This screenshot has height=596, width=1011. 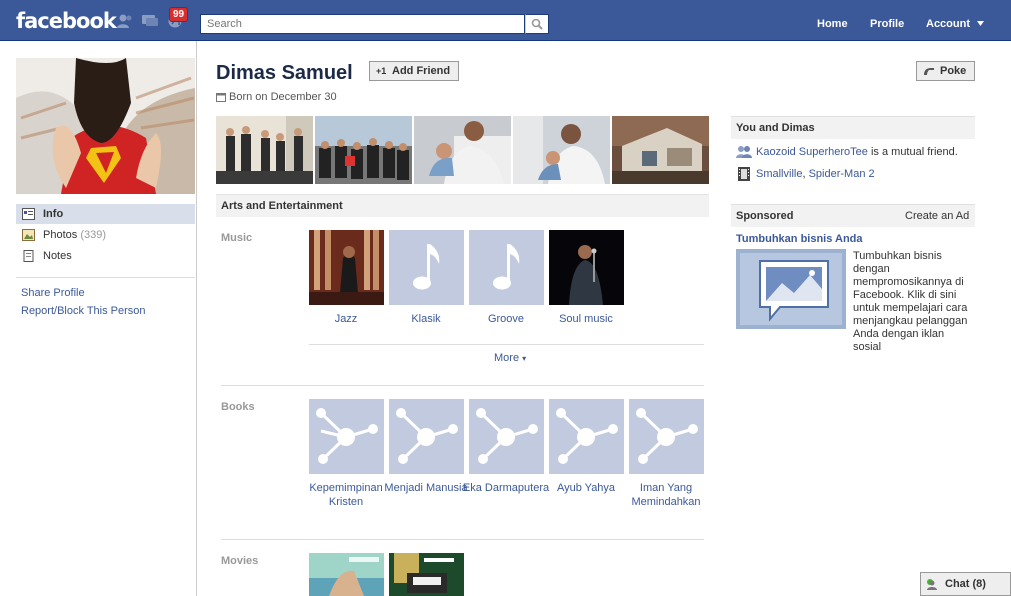 I want to click on music-caption: Soul music, so click(x=586, y=319).